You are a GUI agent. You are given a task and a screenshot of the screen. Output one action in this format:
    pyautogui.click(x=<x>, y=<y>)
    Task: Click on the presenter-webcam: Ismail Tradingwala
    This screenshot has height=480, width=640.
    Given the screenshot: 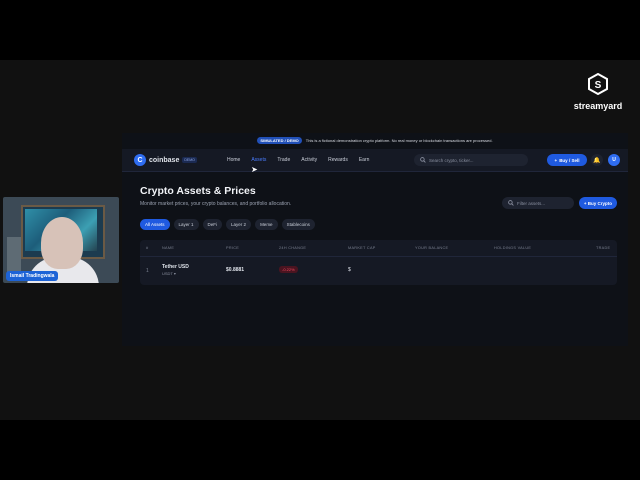 What is the action you would take?
    pyautogui.click(x=61, y=240)
    